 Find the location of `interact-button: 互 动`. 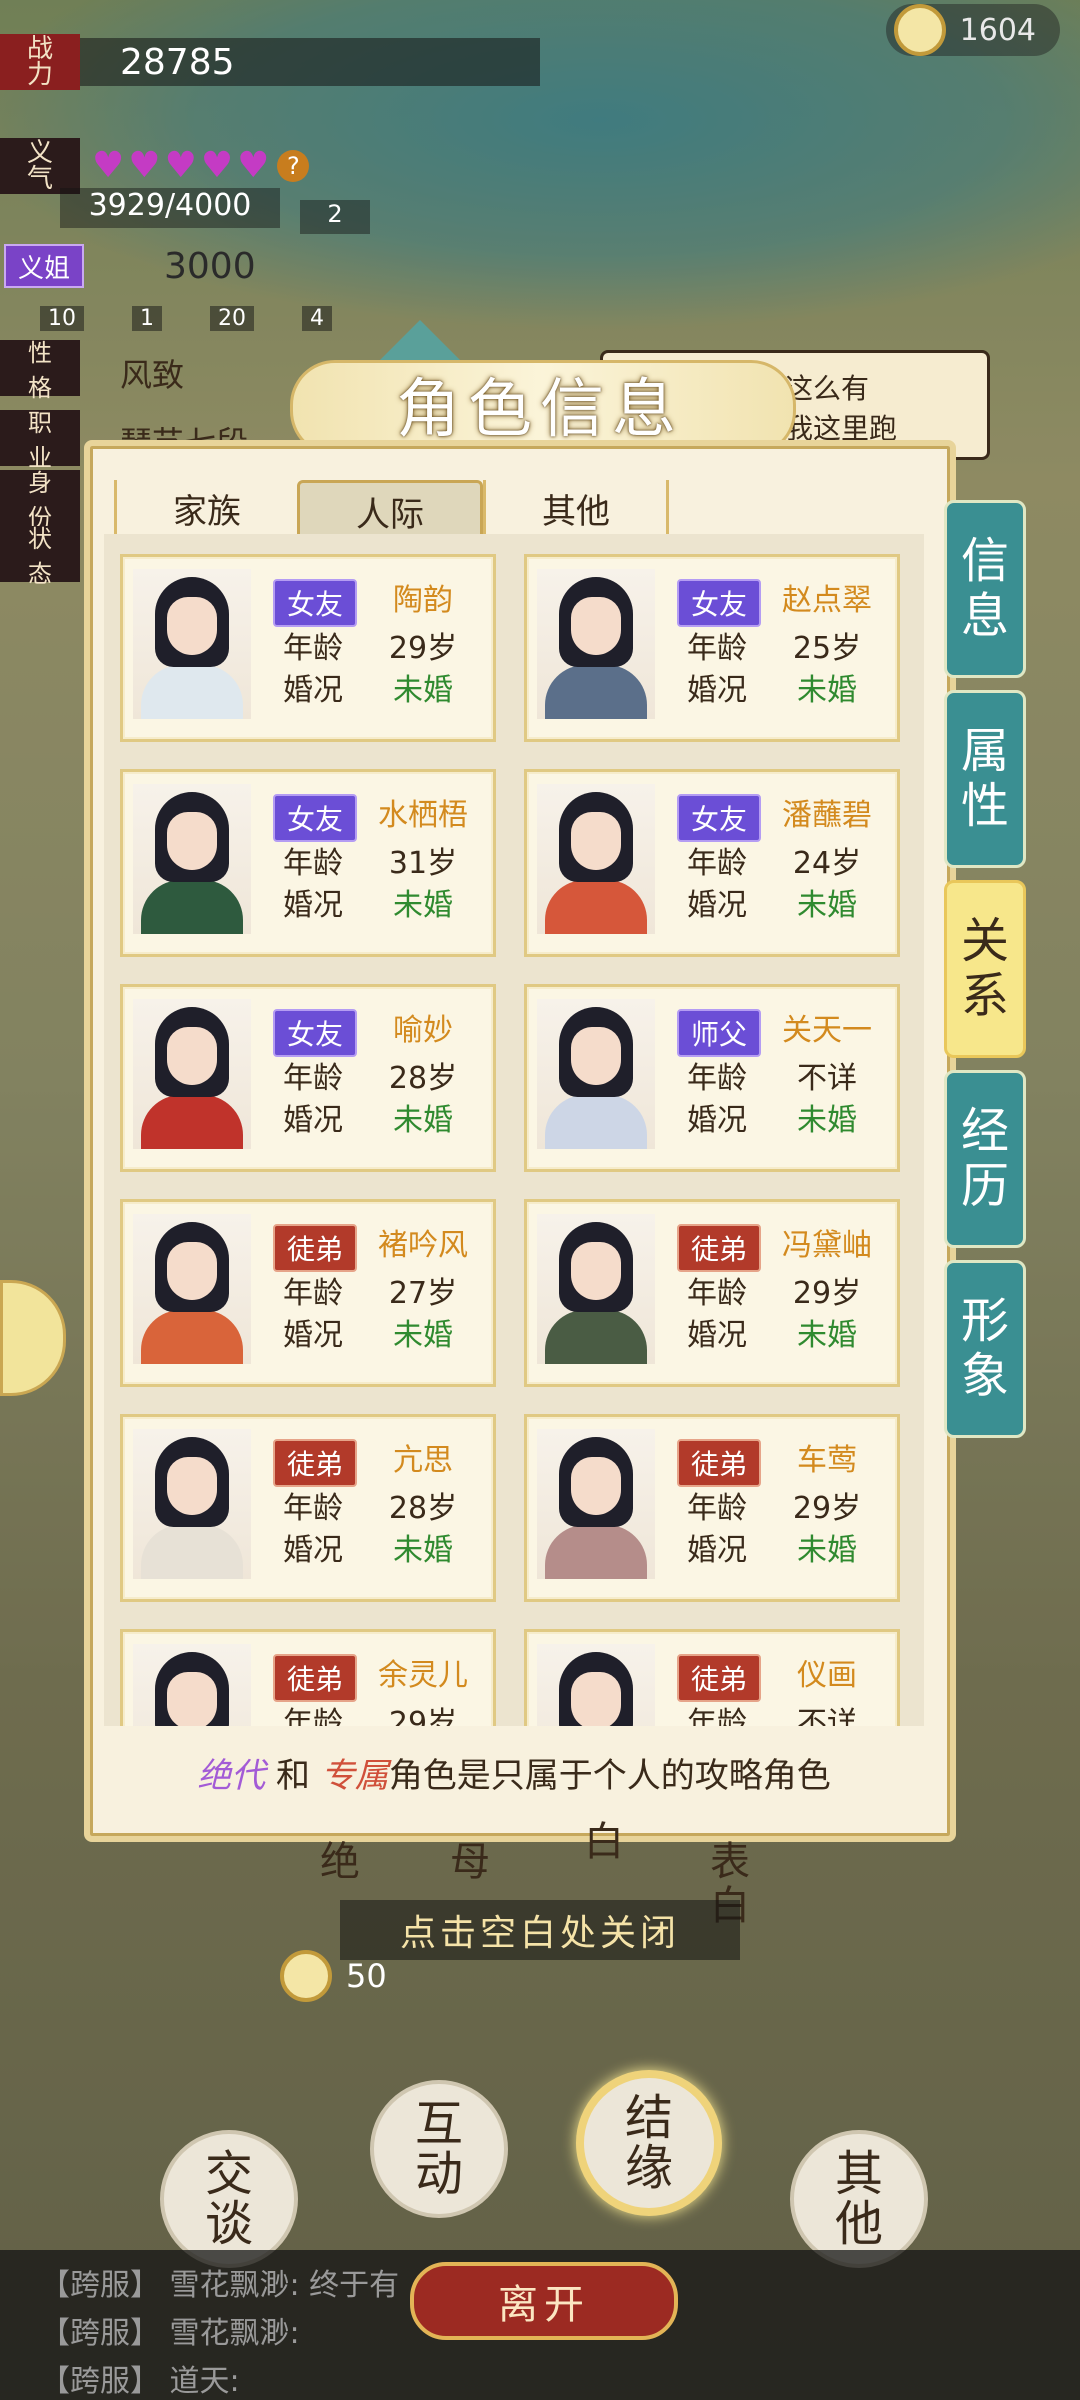

interact-button: 互 动 is located at coordinates (439, 2149).